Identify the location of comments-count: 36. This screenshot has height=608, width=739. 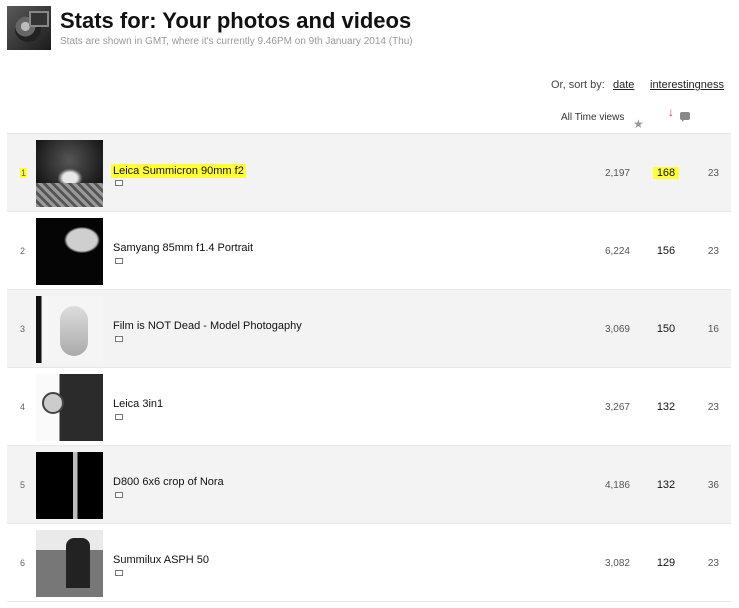
(713, 485).